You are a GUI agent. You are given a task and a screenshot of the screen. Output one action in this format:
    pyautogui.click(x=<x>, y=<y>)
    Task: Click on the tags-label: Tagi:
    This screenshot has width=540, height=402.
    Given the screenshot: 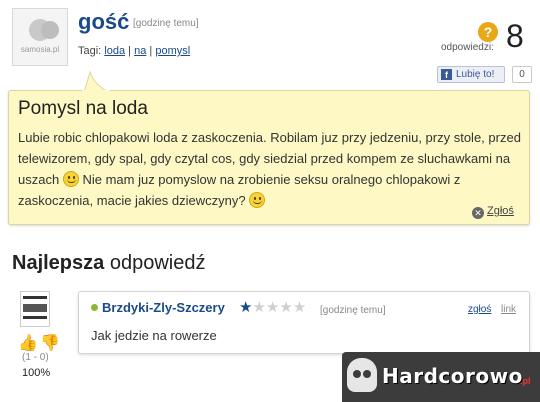 What is the action you would take?
    pyautogui.click(x=90, y=51)
    